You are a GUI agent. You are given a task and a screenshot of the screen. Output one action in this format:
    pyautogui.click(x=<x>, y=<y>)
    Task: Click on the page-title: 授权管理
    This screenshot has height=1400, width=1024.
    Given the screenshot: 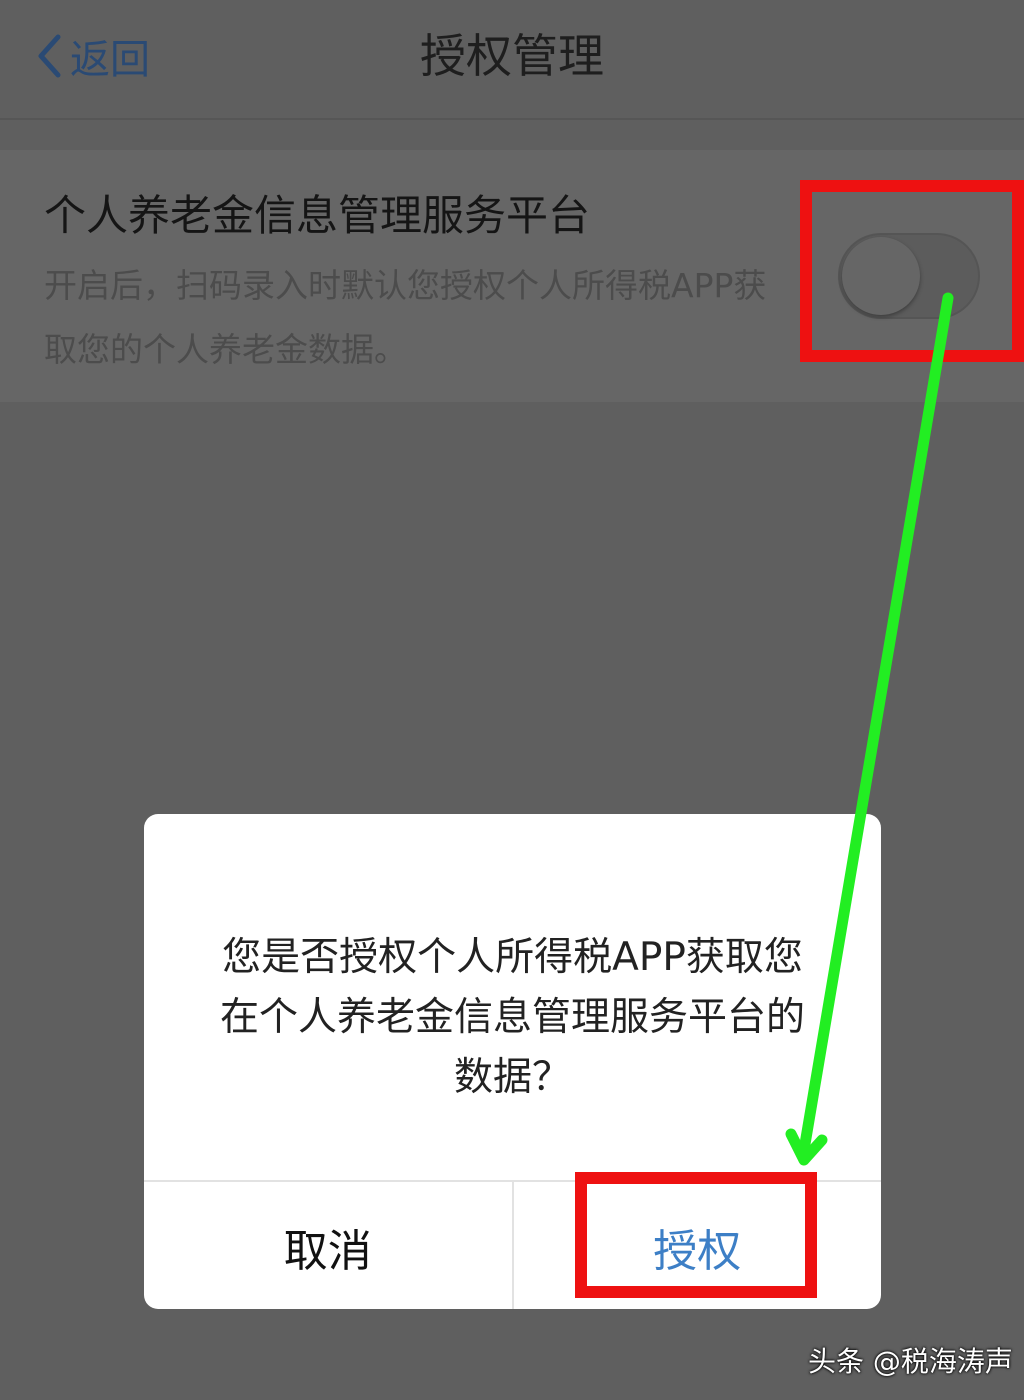 What is the action you would take?
    pyautogui.click(x=512, y=56)
    